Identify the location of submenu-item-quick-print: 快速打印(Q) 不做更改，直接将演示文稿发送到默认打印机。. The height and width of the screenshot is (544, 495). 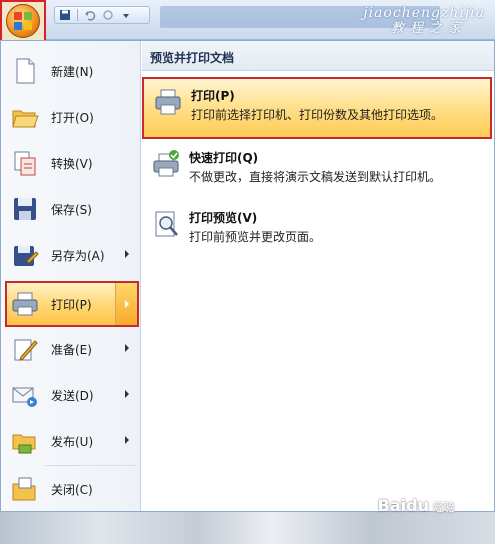
(317, 169).